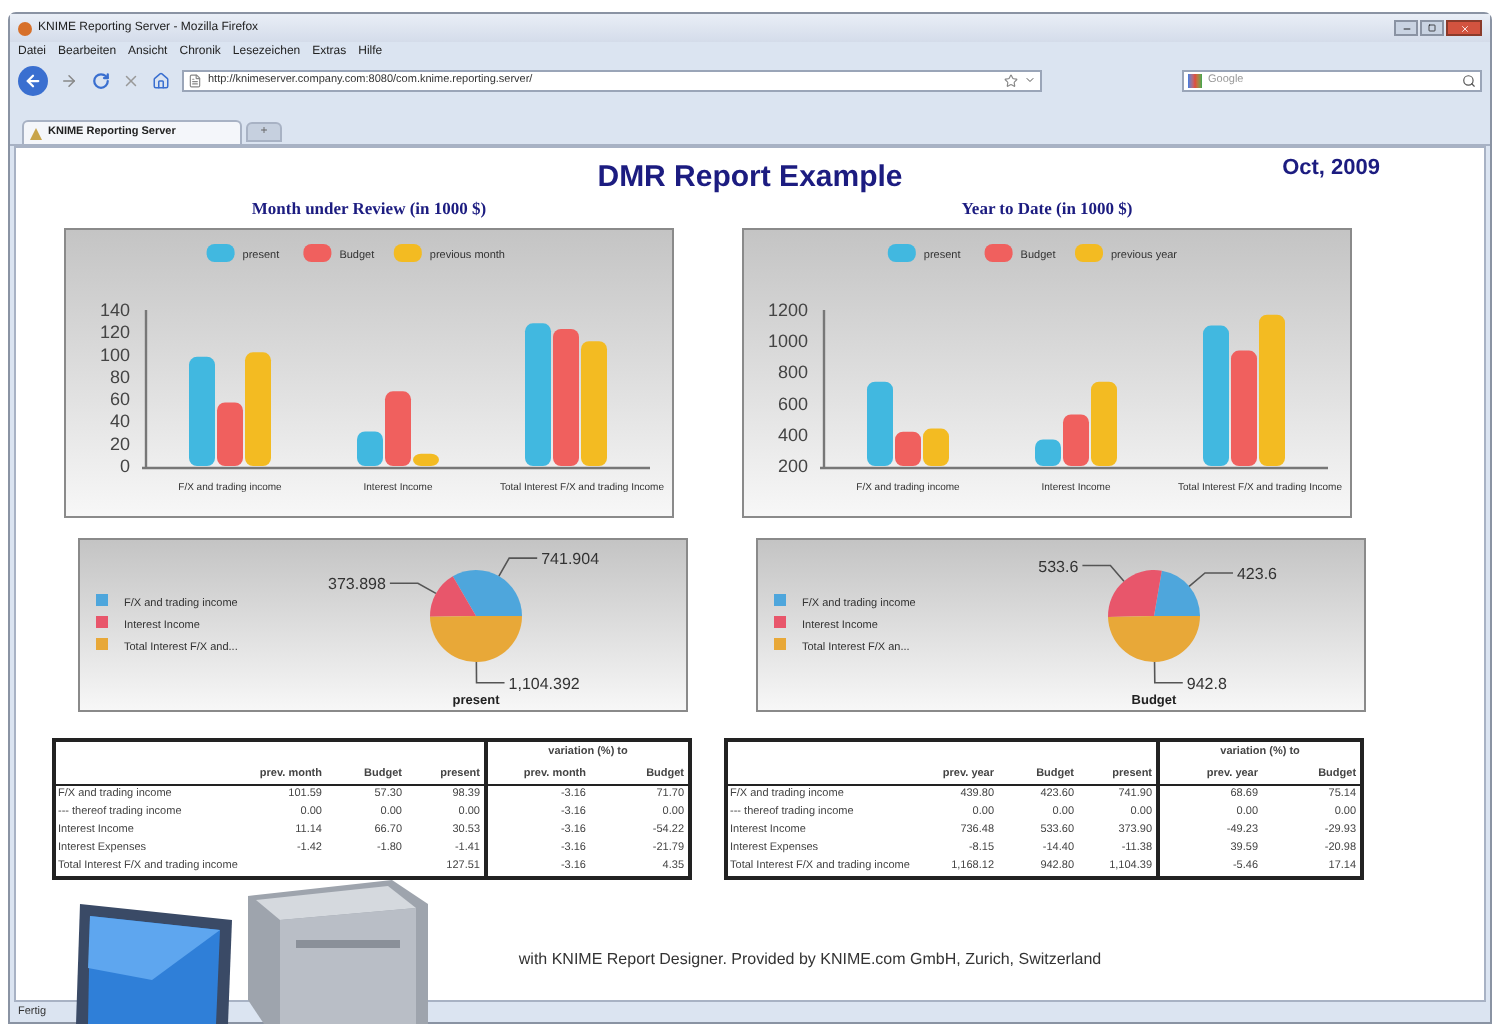 This screenshot has height=1024, width=1500. I want to click on tick-label: 800, so click(792, 371).